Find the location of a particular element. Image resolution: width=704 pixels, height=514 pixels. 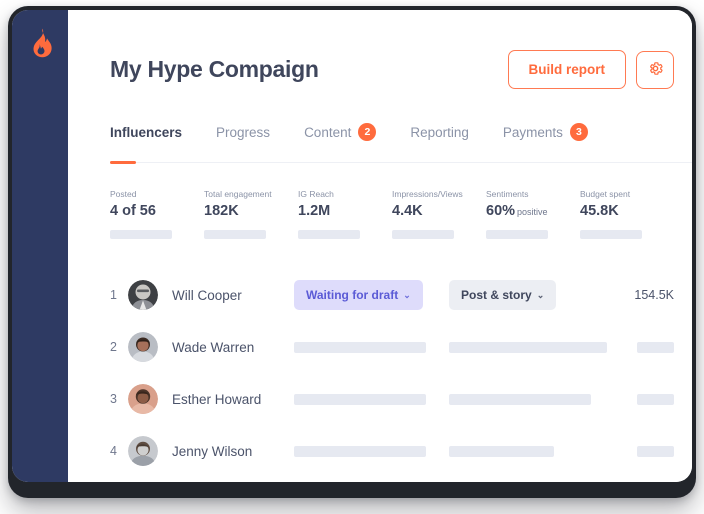

stat-label: IG Reach is located at coordinates (316, 194).